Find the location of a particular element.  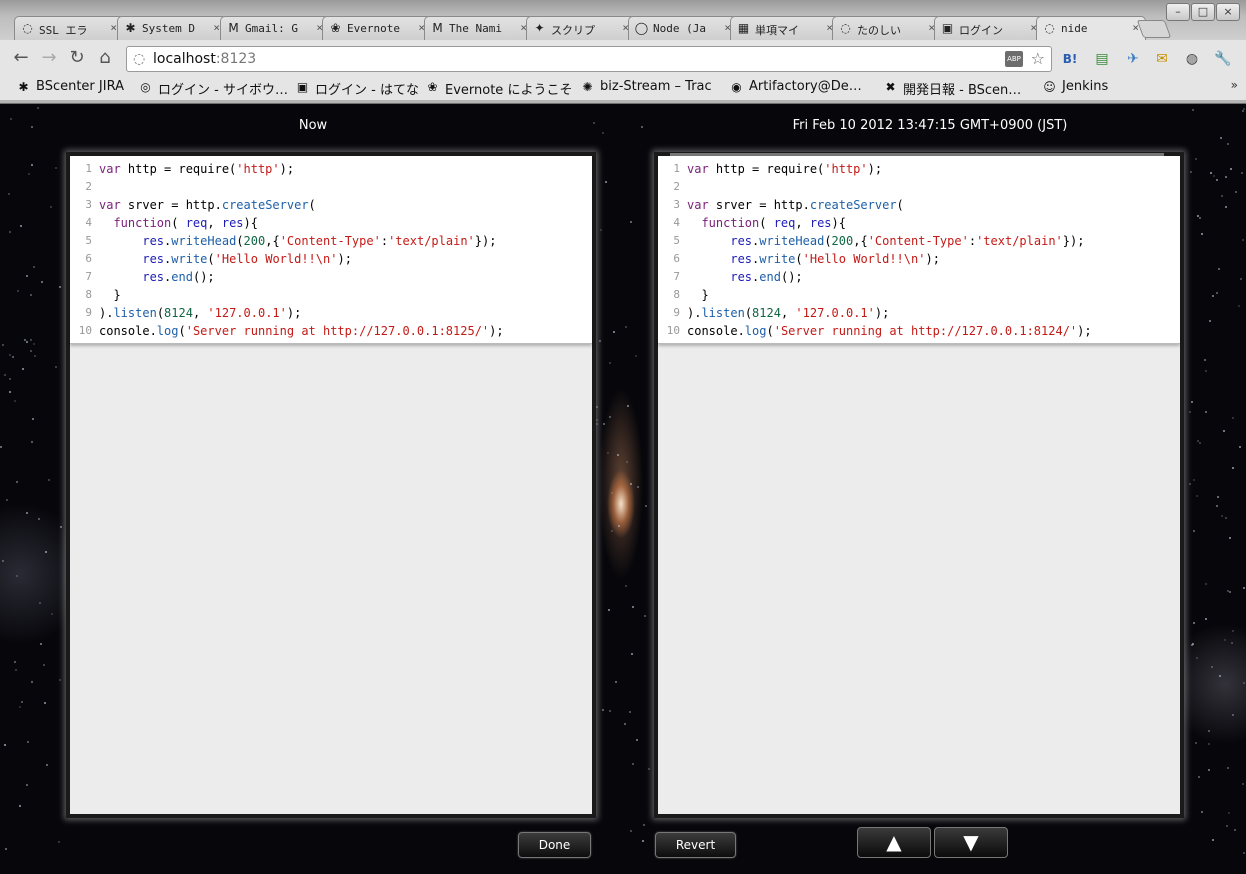

bookmark-star-icon: ☆ is located at coordinates (1038, 58).